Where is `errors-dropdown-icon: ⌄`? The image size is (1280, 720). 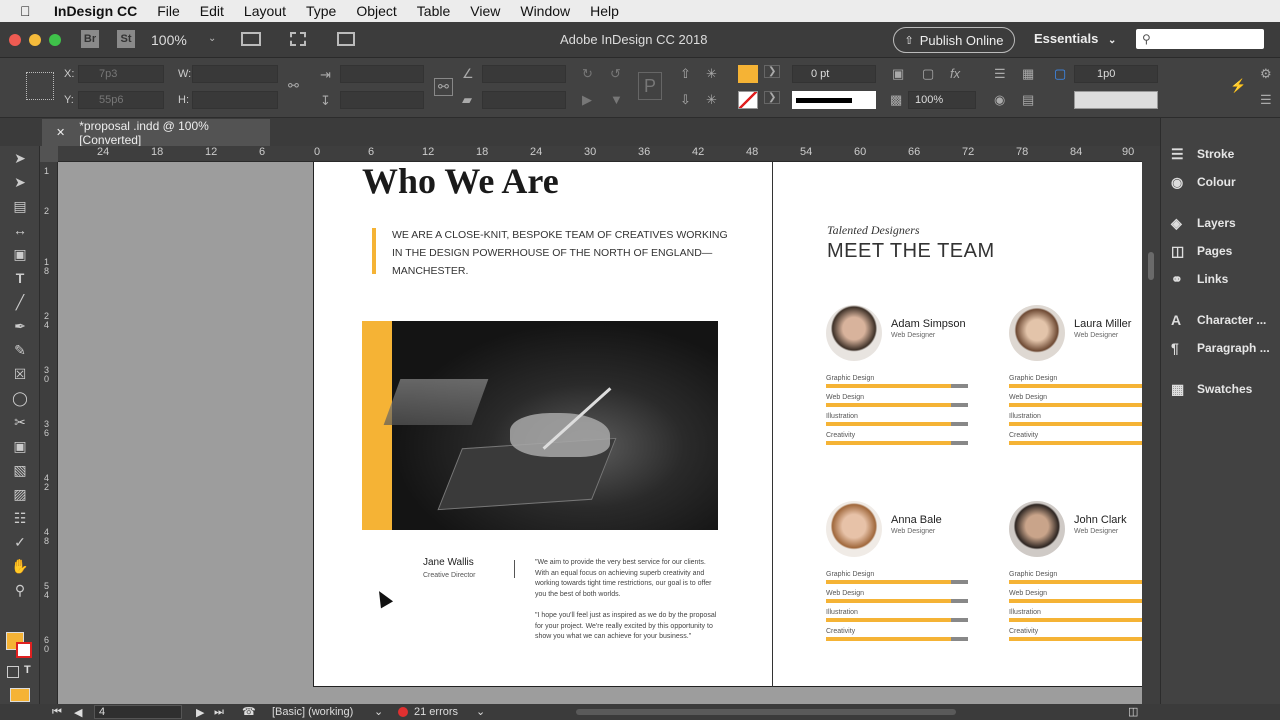
errors-dropdown-icon: ⌄ is located at coordinates (480, 711).